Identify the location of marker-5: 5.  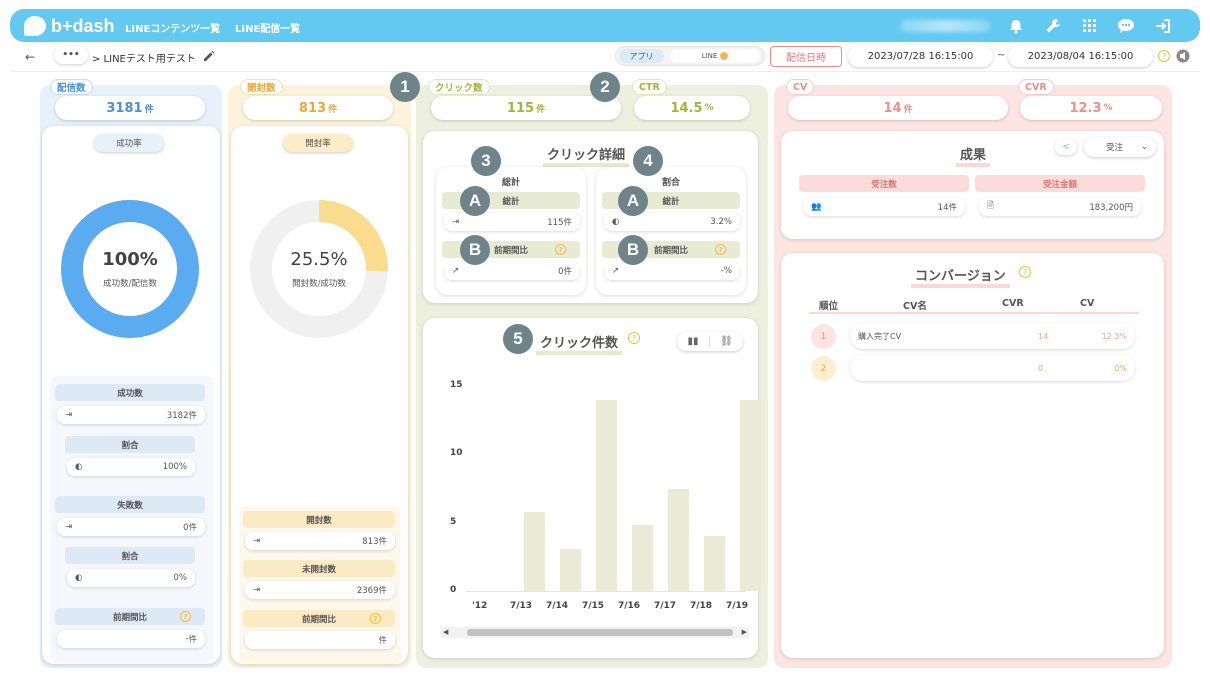
(518, 339).